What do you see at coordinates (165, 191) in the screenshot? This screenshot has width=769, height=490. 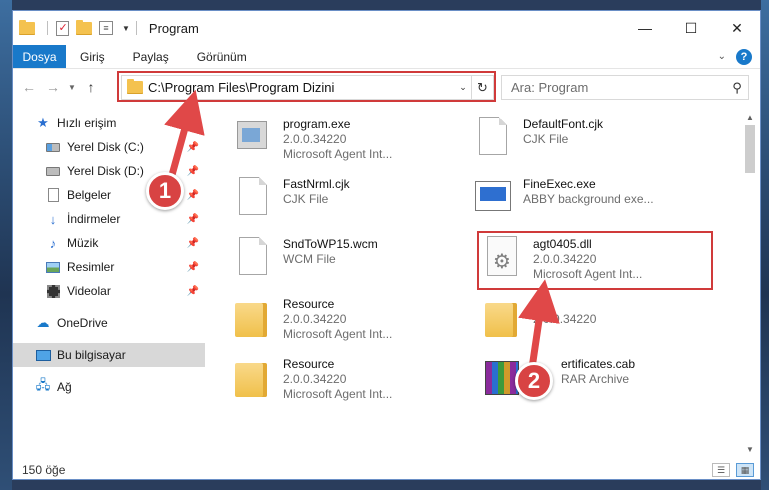 I see `callout-1: 1` at bounding box center [165, 191].